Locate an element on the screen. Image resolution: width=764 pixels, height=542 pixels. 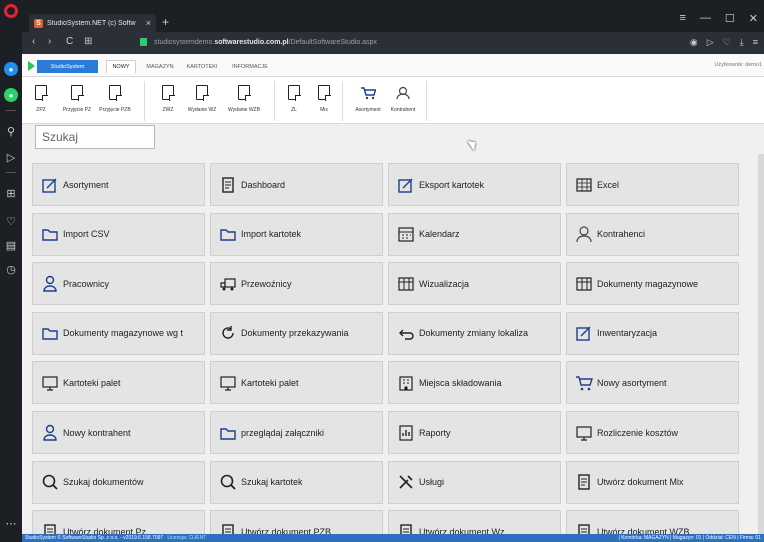
tile-excel: Excel is located at coordinates (652, 184).